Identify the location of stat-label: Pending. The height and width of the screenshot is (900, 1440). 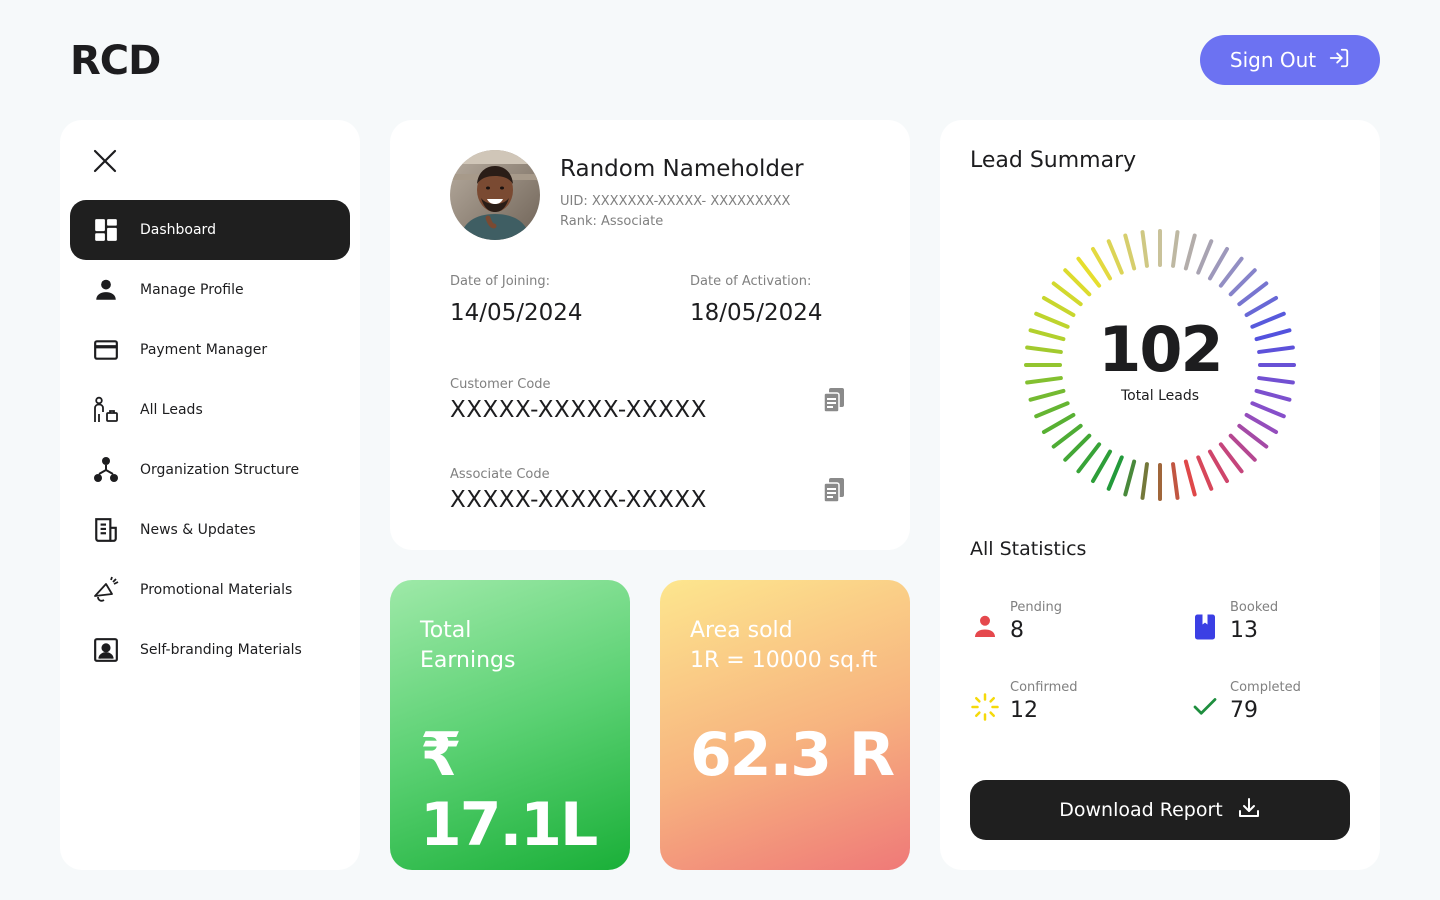
(1036, 607).